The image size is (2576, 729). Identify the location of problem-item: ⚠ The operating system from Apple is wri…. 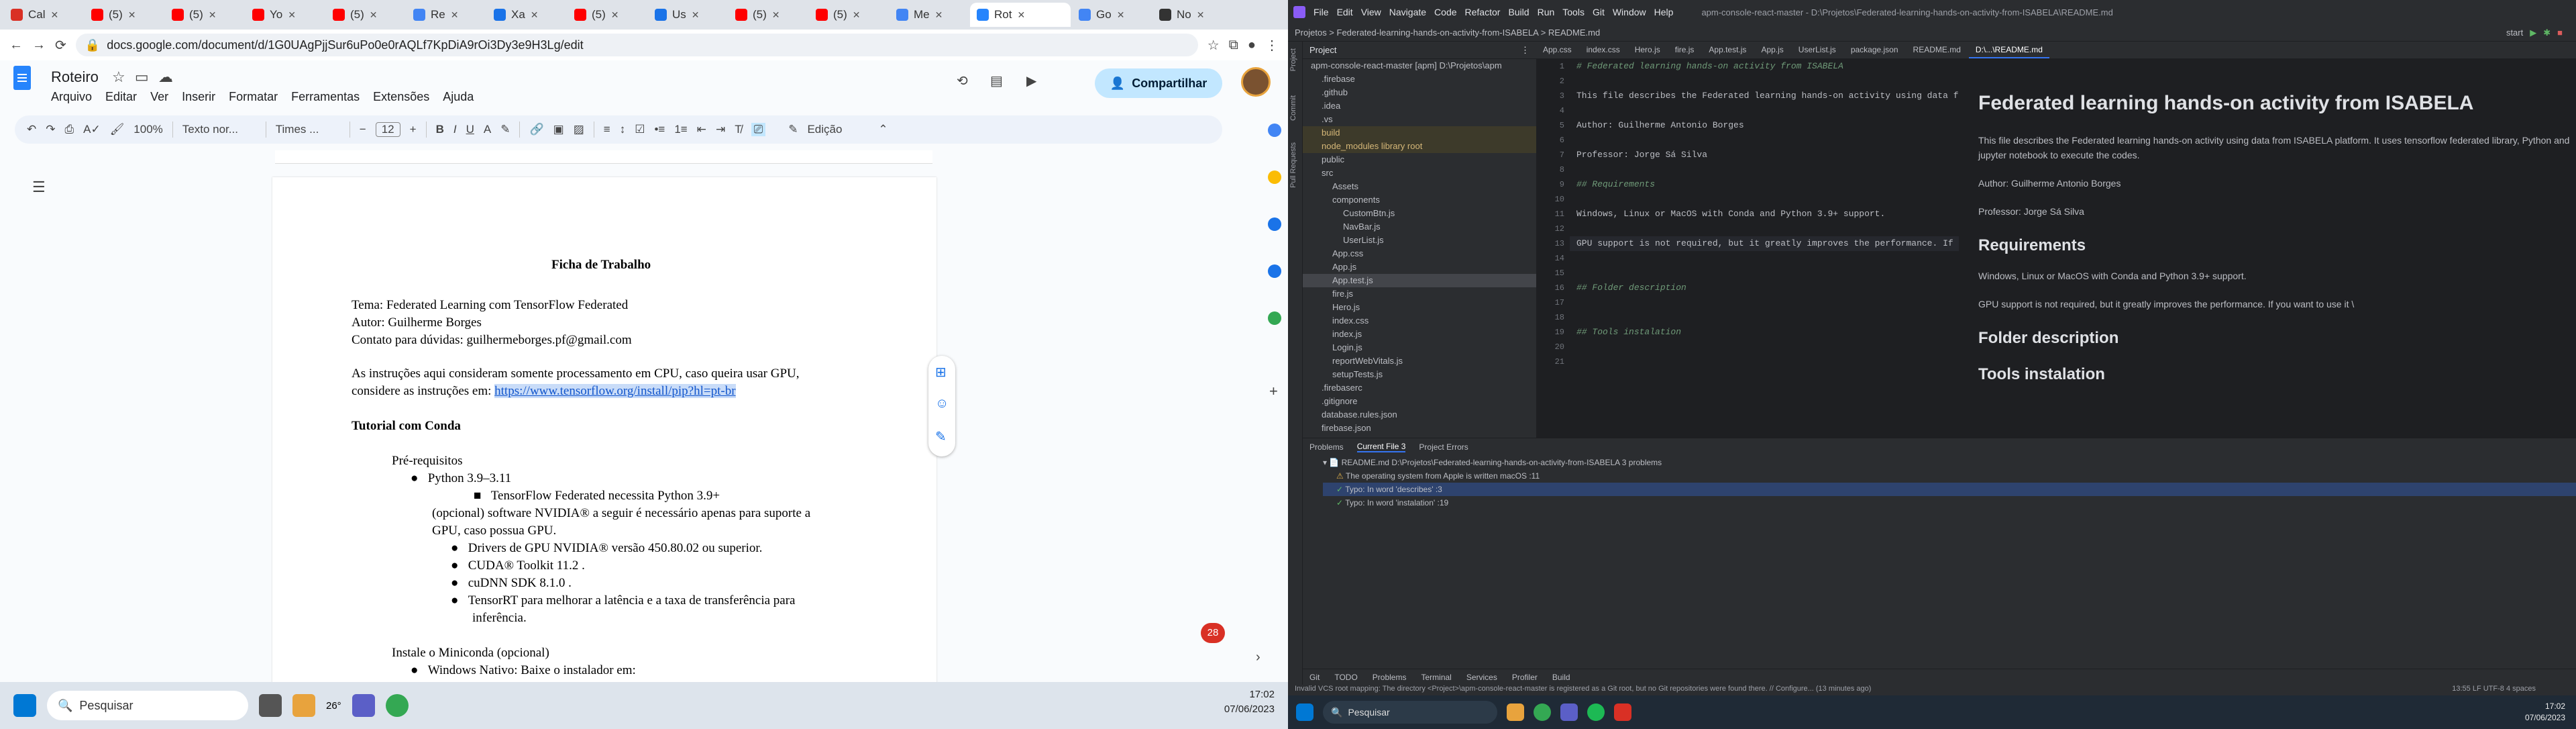
(1949, 476).